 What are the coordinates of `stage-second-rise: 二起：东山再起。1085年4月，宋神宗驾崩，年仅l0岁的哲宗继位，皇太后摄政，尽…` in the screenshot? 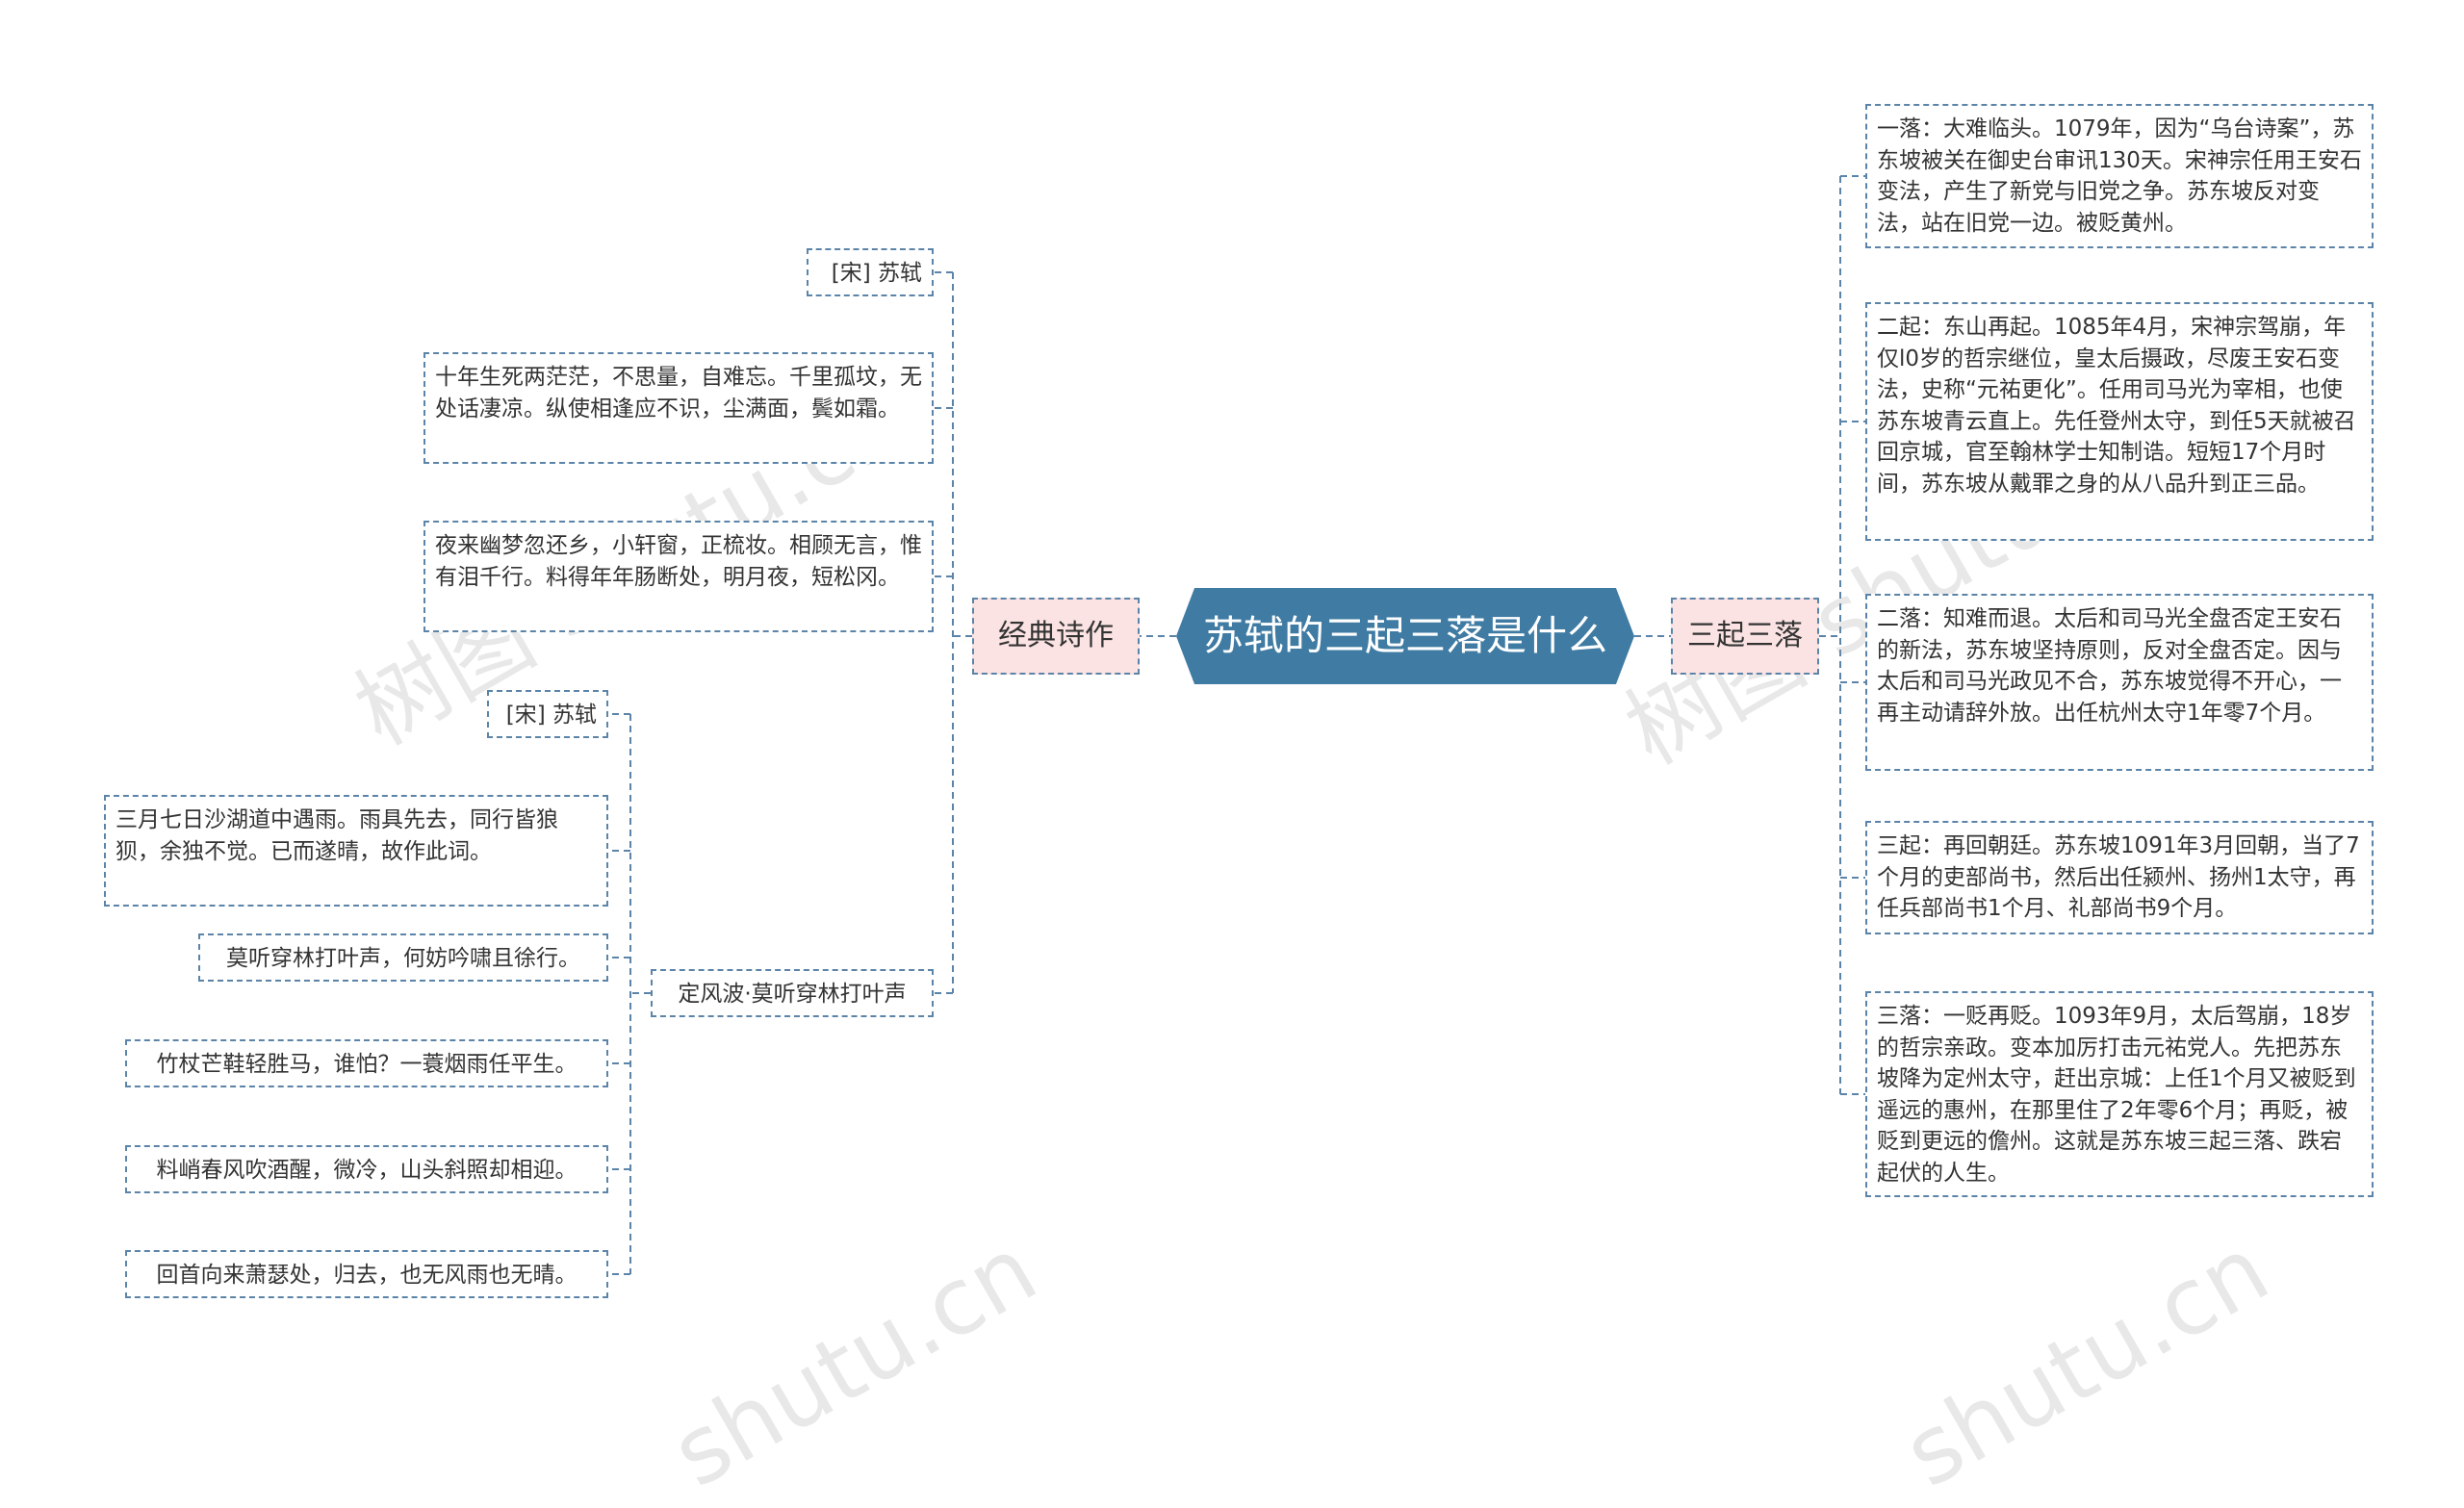 It's located at (2119, 421).